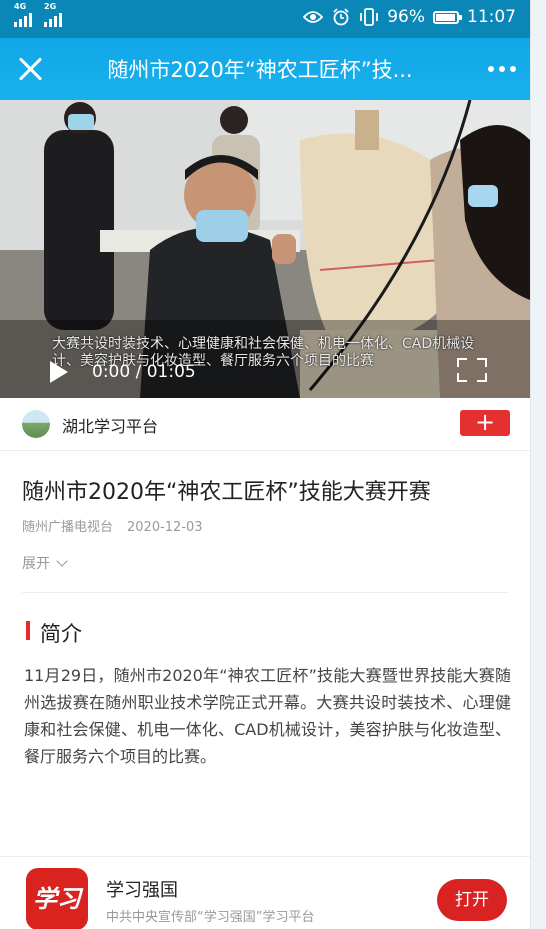 This screenshot has height=929, width=546. Describe the element at coordinates (265, 424) in the screenshot. I see `channel-row: 湖北学习平台 +` at that location.